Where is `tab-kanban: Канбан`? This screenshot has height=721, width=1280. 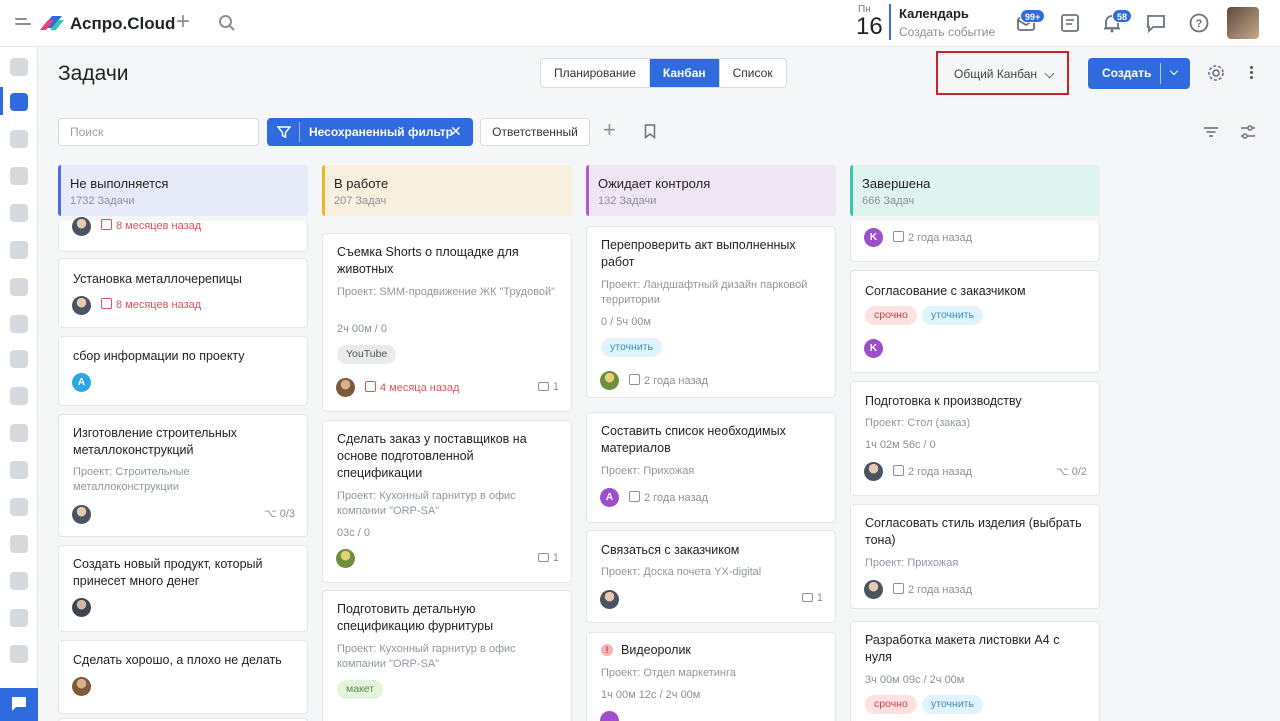 tab-kanban: Канбан is located at coordinates (684, 73).